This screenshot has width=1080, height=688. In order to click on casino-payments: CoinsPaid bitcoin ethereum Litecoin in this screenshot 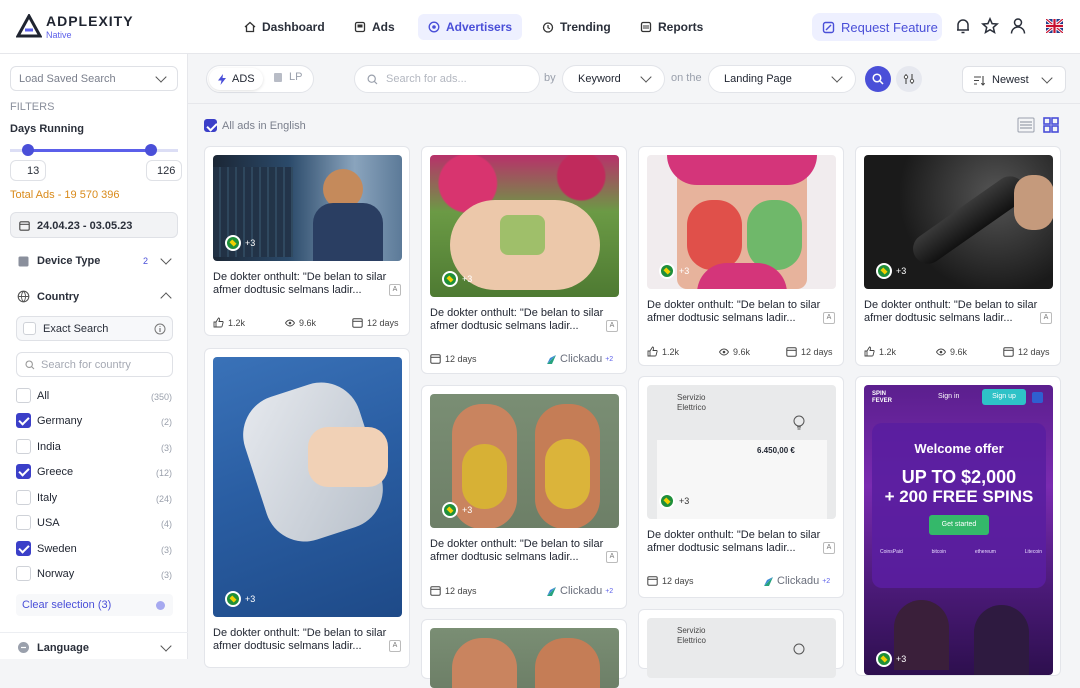, I will do `click(961, 552)`.